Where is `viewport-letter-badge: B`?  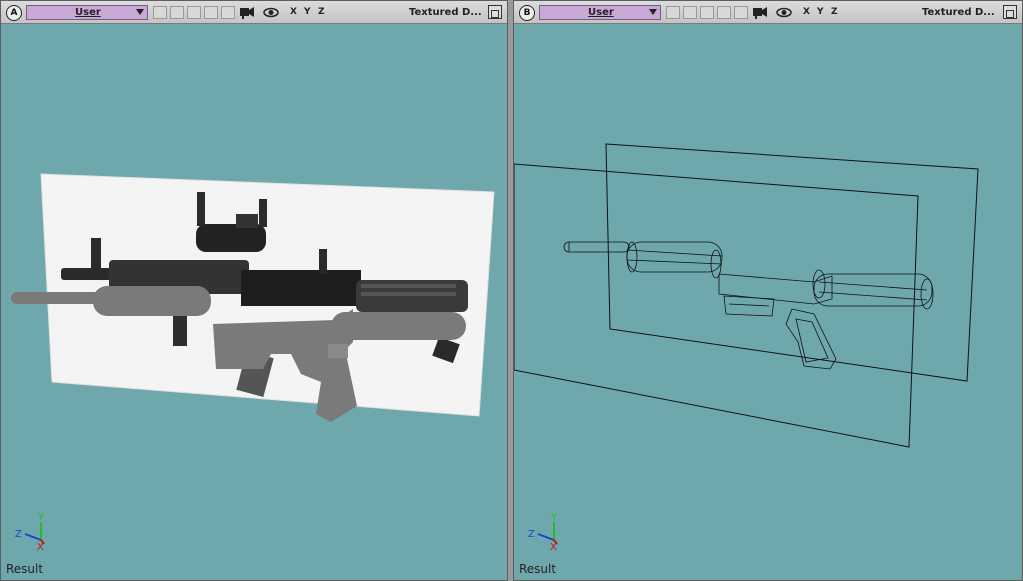 viewport-letter-badge: B is located at coordinates (527, 13).